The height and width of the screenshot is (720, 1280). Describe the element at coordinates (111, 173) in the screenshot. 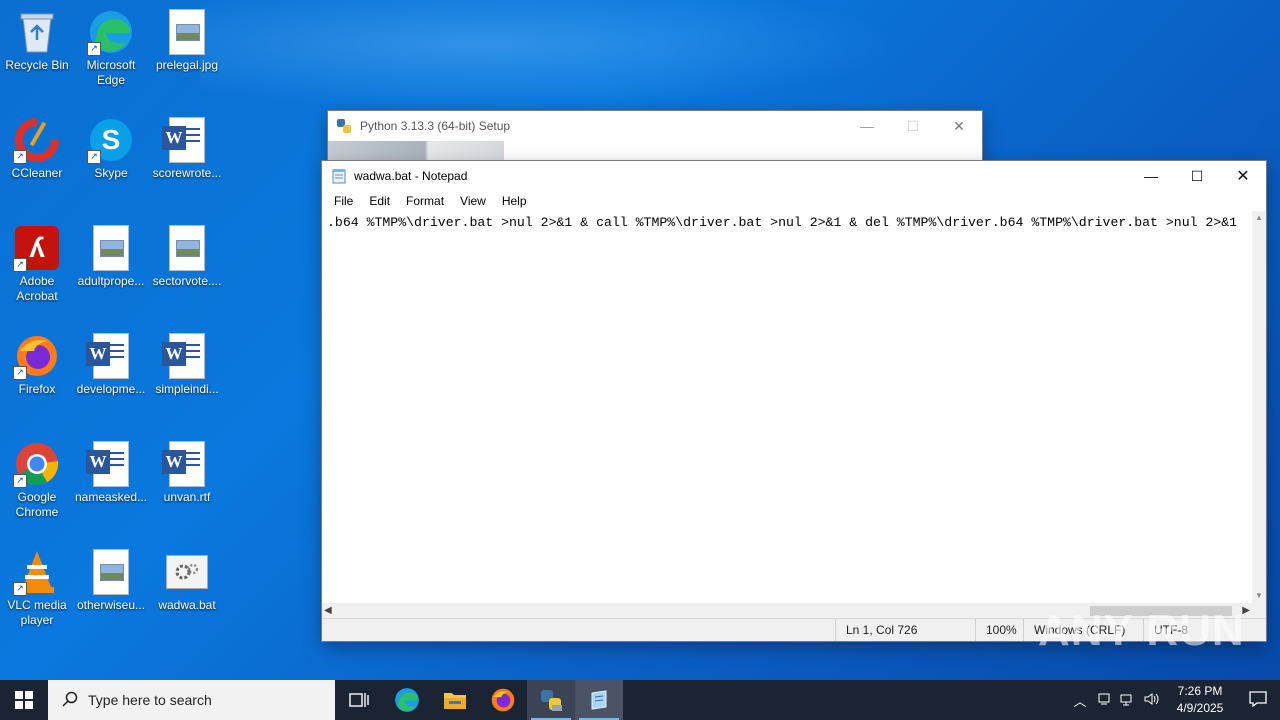

I see `desktop-icon-label: Skype` at that location.